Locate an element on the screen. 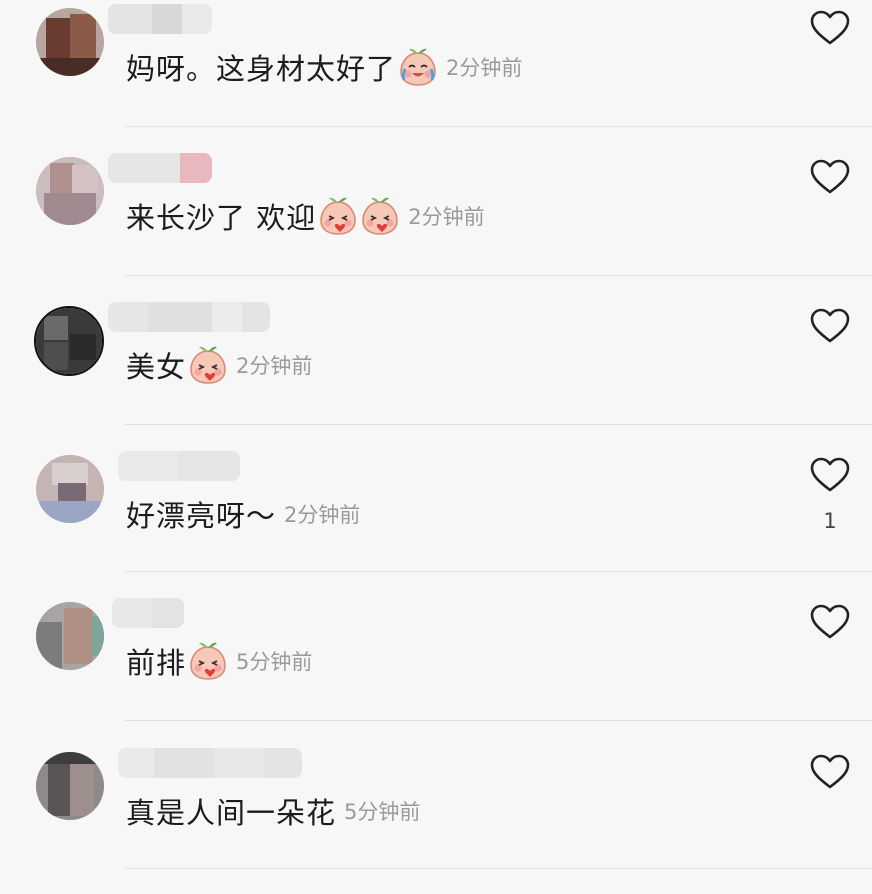  comment-text-line: 美女 2分钟前 is located at coordinates (219, 365).